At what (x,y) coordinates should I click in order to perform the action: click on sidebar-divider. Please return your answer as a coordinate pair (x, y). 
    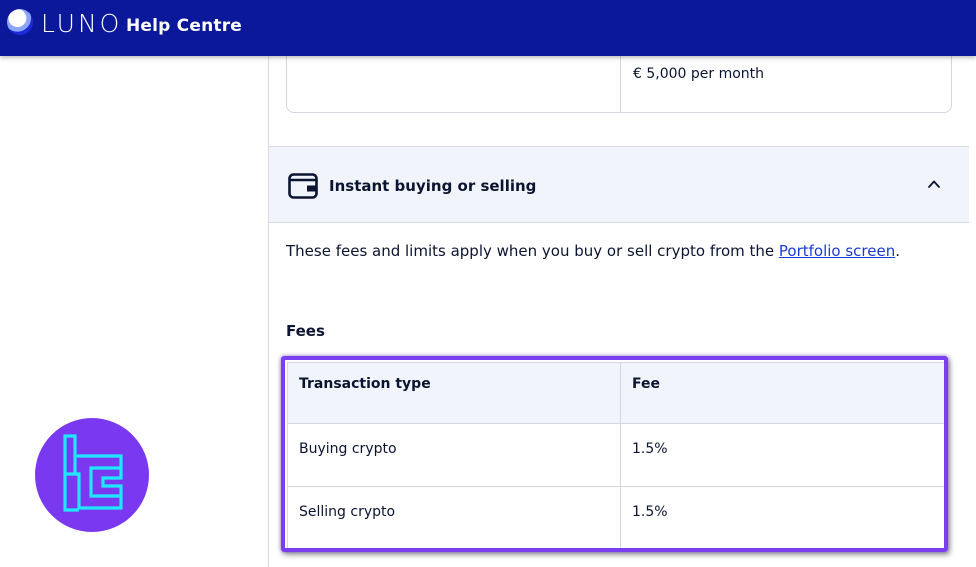
    Looking at the image, I should click on (268, 311).